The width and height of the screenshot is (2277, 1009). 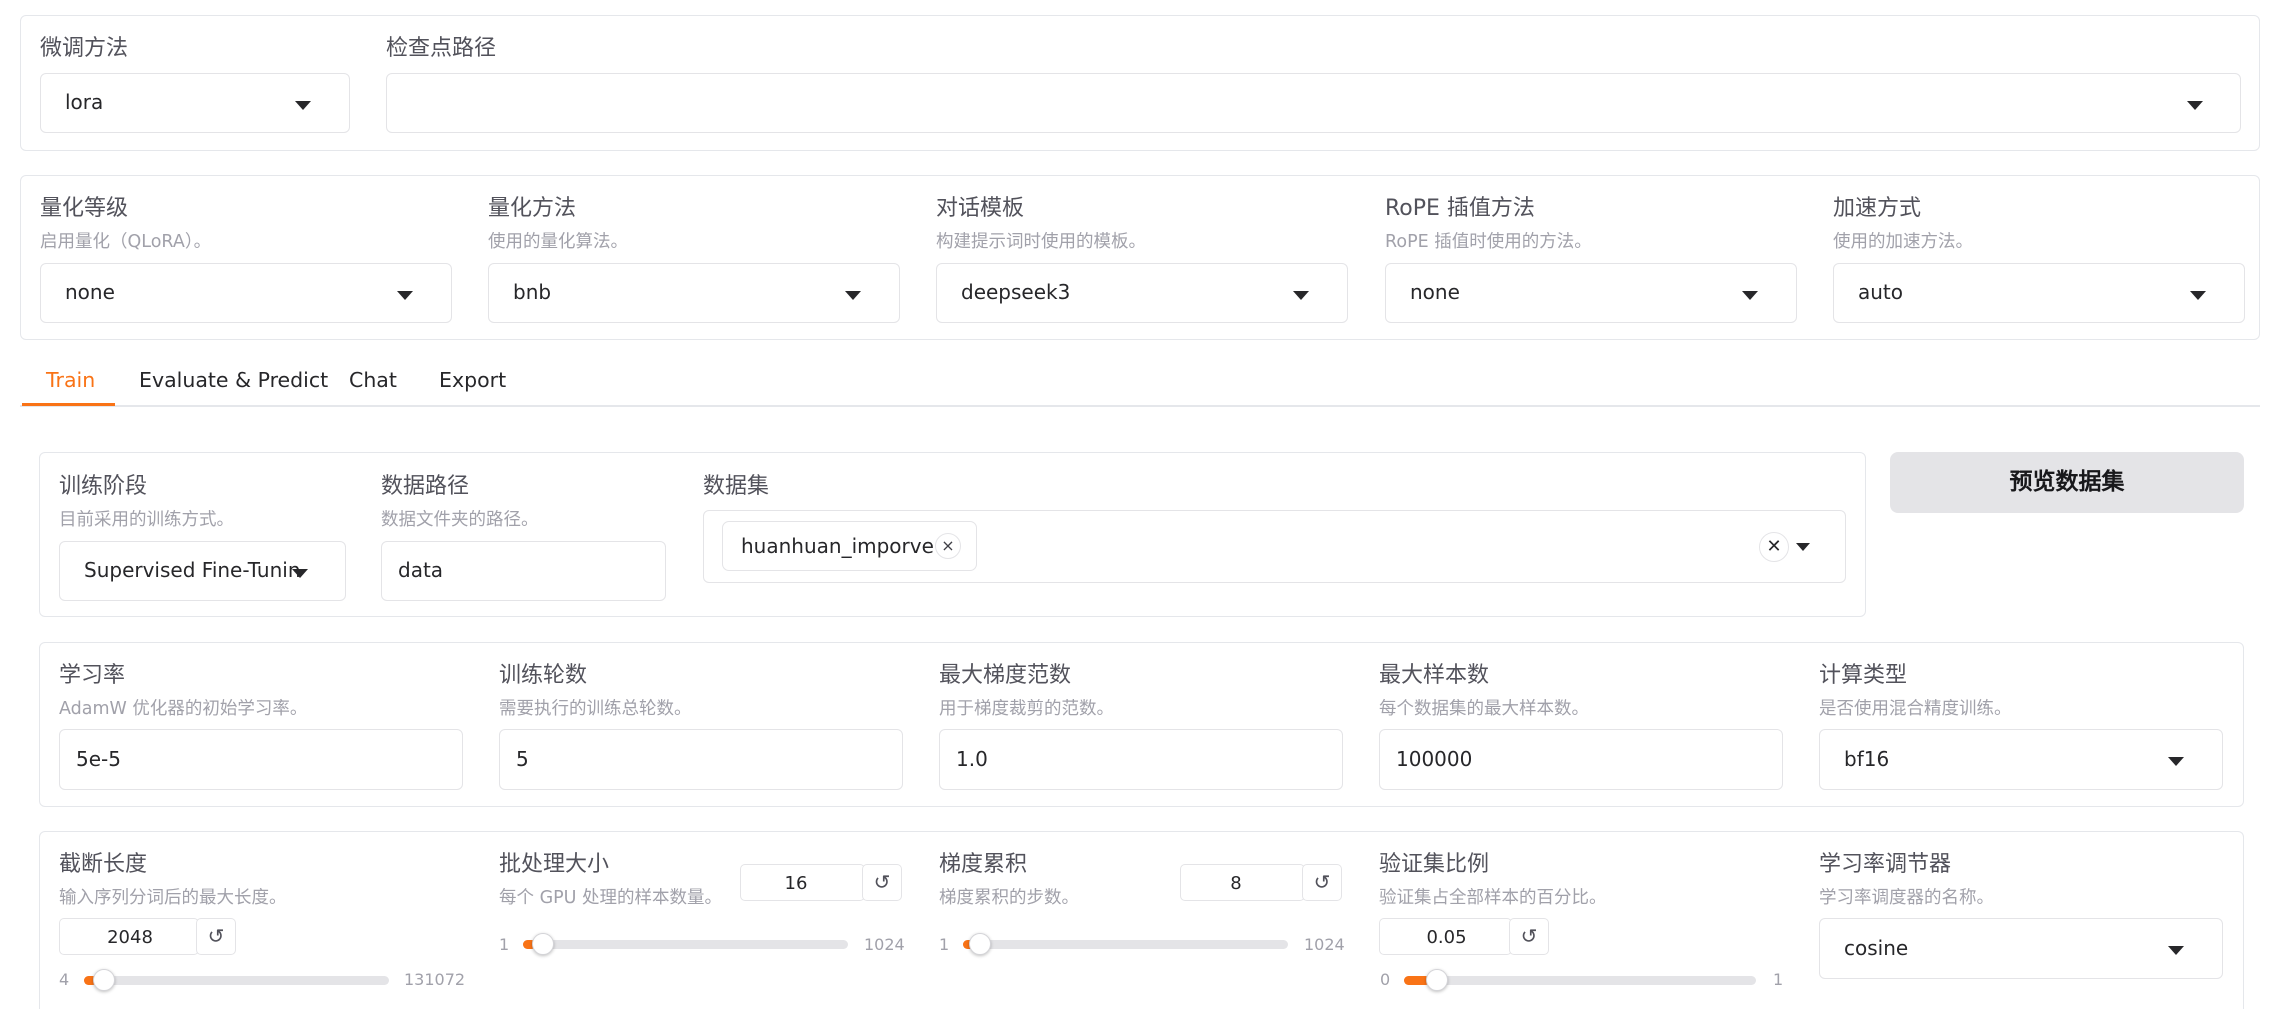 What do you see at coordinates (1009, 898) in the screenshot?
I see `grad-accum-info: 梯度累积的步数。` at bounding box center [1009, 898].